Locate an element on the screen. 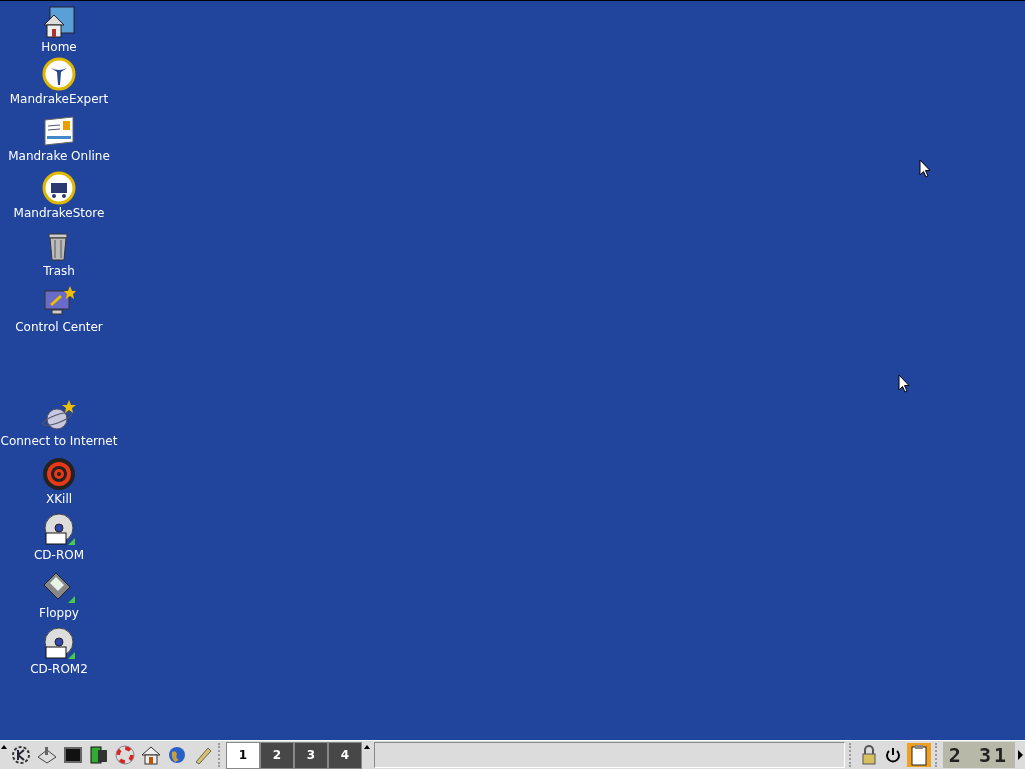 This screenshot has height=769, width=1025. icon-label: MandrakeExpert is located at coordinates (59, 99).